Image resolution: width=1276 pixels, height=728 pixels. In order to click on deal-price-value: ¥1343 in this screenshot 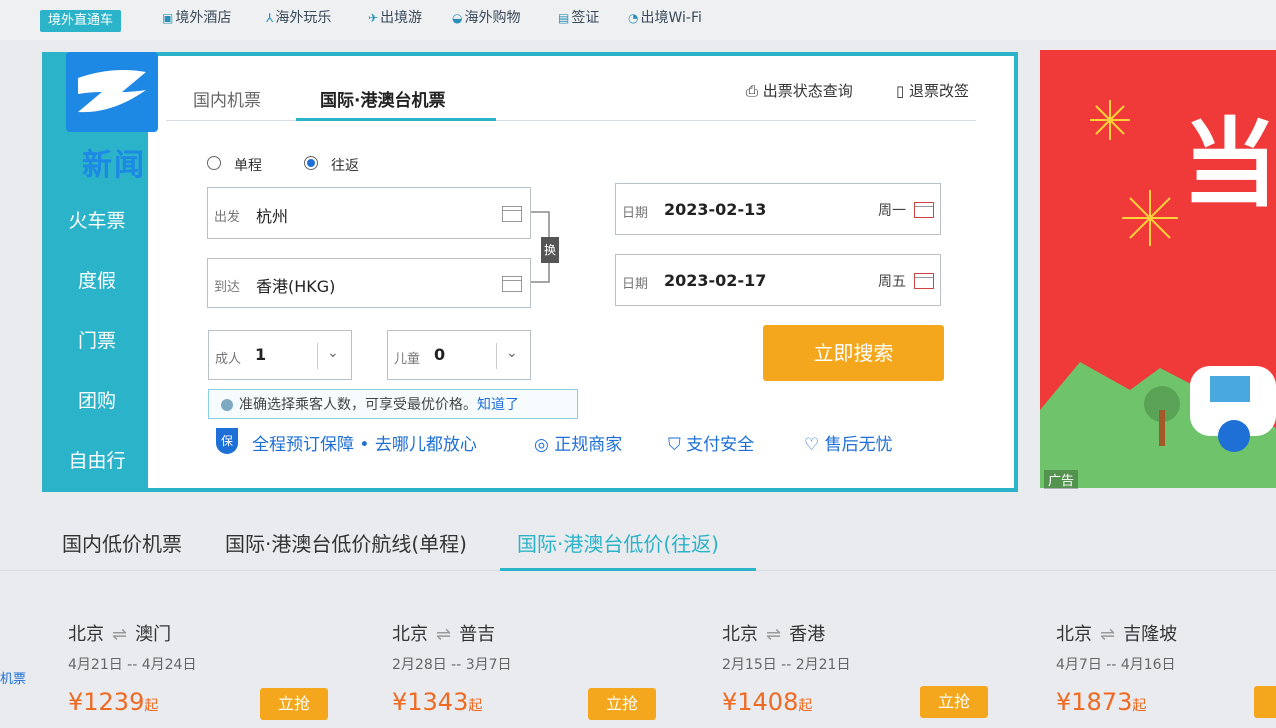, I will do `click(430, 702)`.